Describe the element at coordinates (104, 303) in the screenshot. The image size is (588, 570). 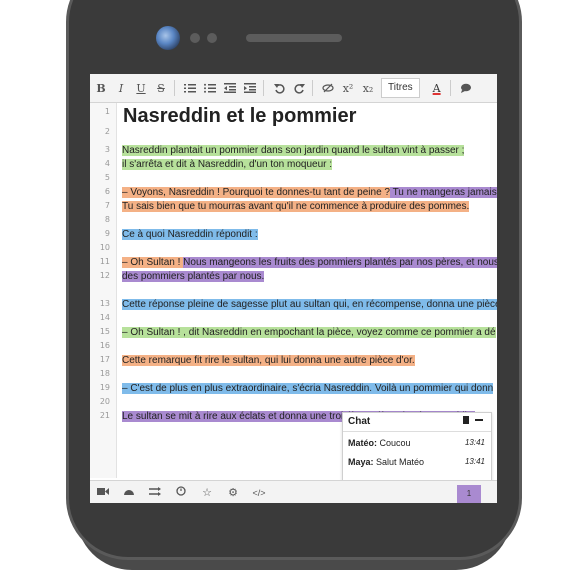
I see `line-number: 13` at that location.